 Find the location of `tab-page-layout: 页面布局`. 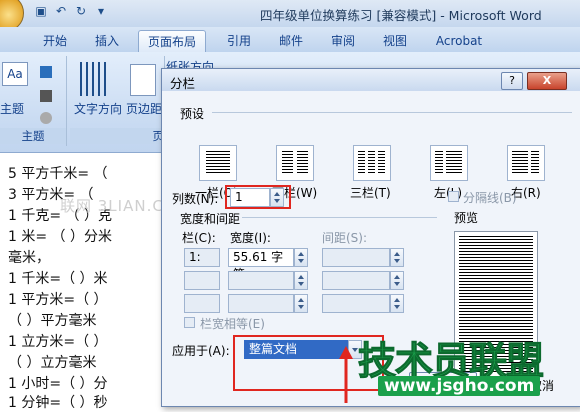

tab-page-layout: 页面布局 is located at coordinates (172, 41).